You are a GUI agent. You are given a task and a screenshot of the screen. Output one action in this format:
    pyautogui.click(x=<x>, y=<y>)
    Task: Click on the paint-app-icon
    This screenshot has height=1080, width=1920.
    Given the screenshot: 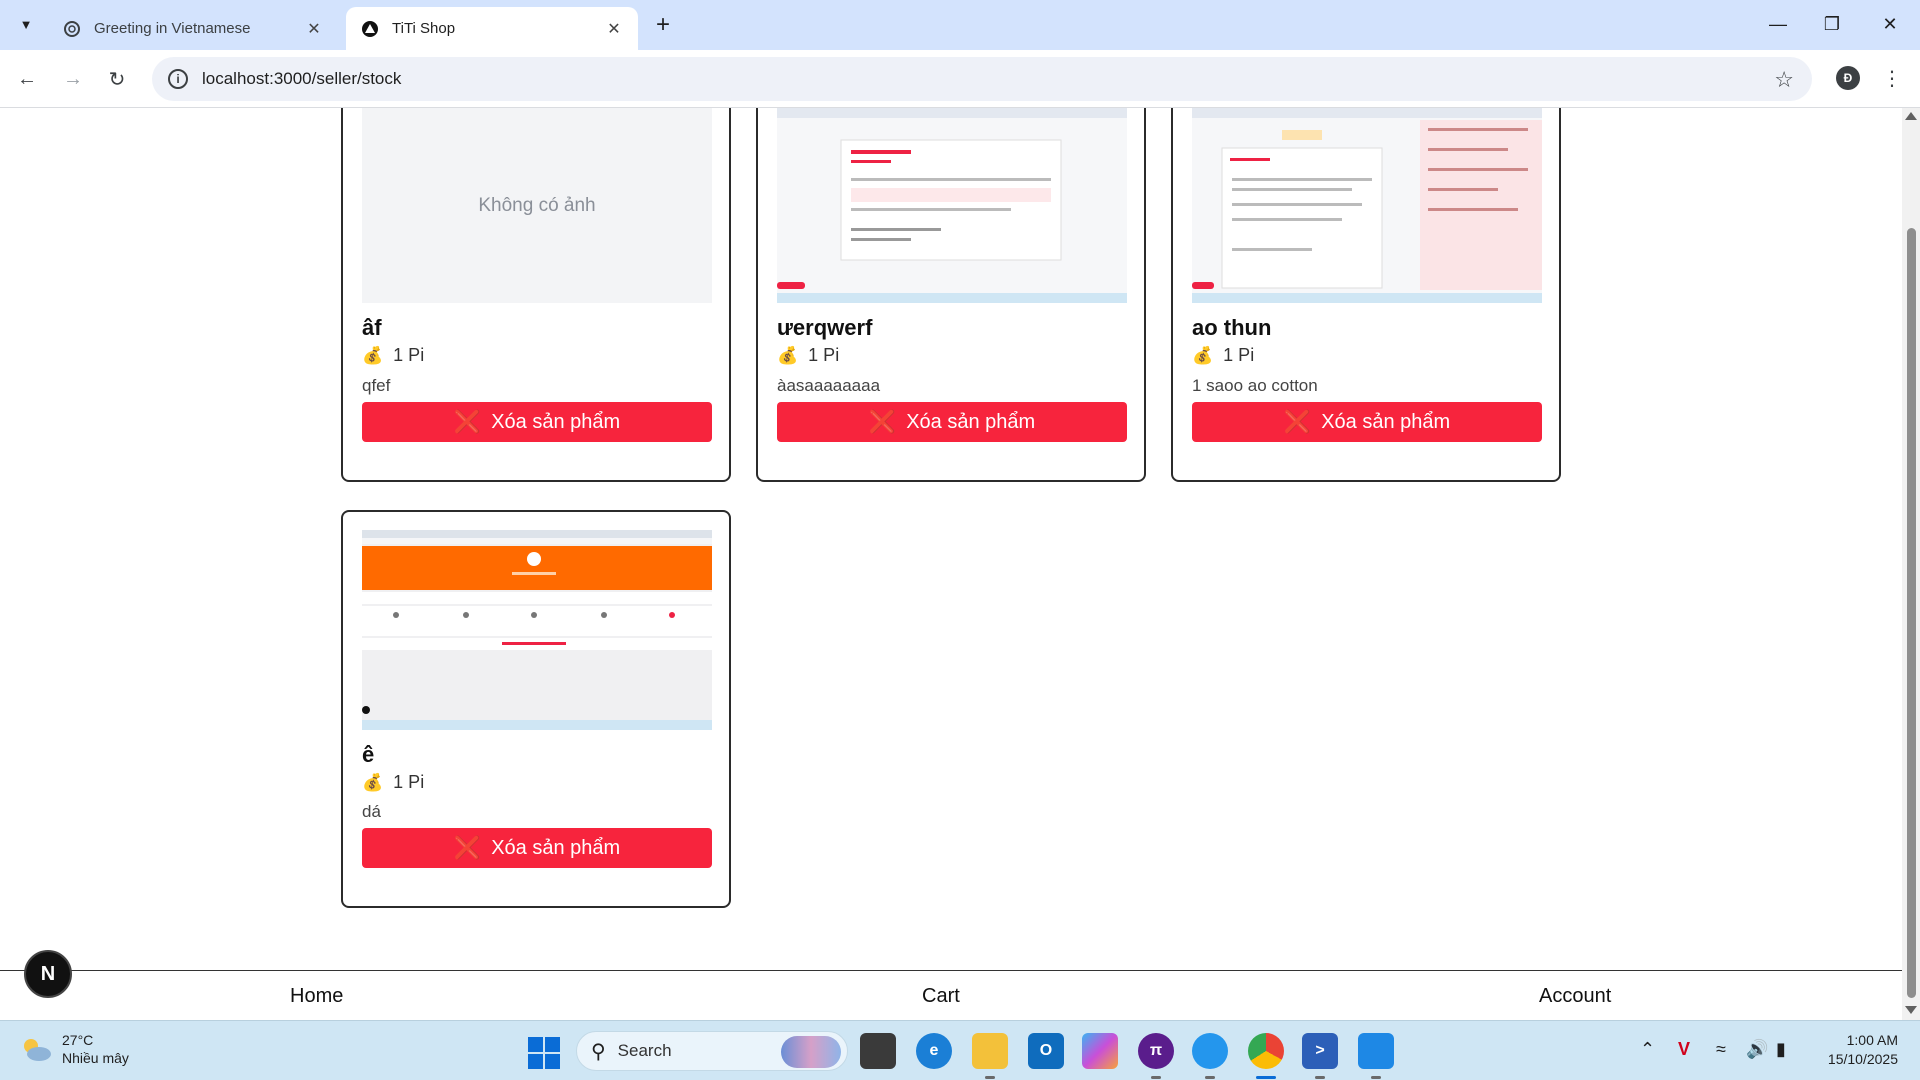 What is the action you would take?
    pyautogui.click(x=1376, y=1056)
    